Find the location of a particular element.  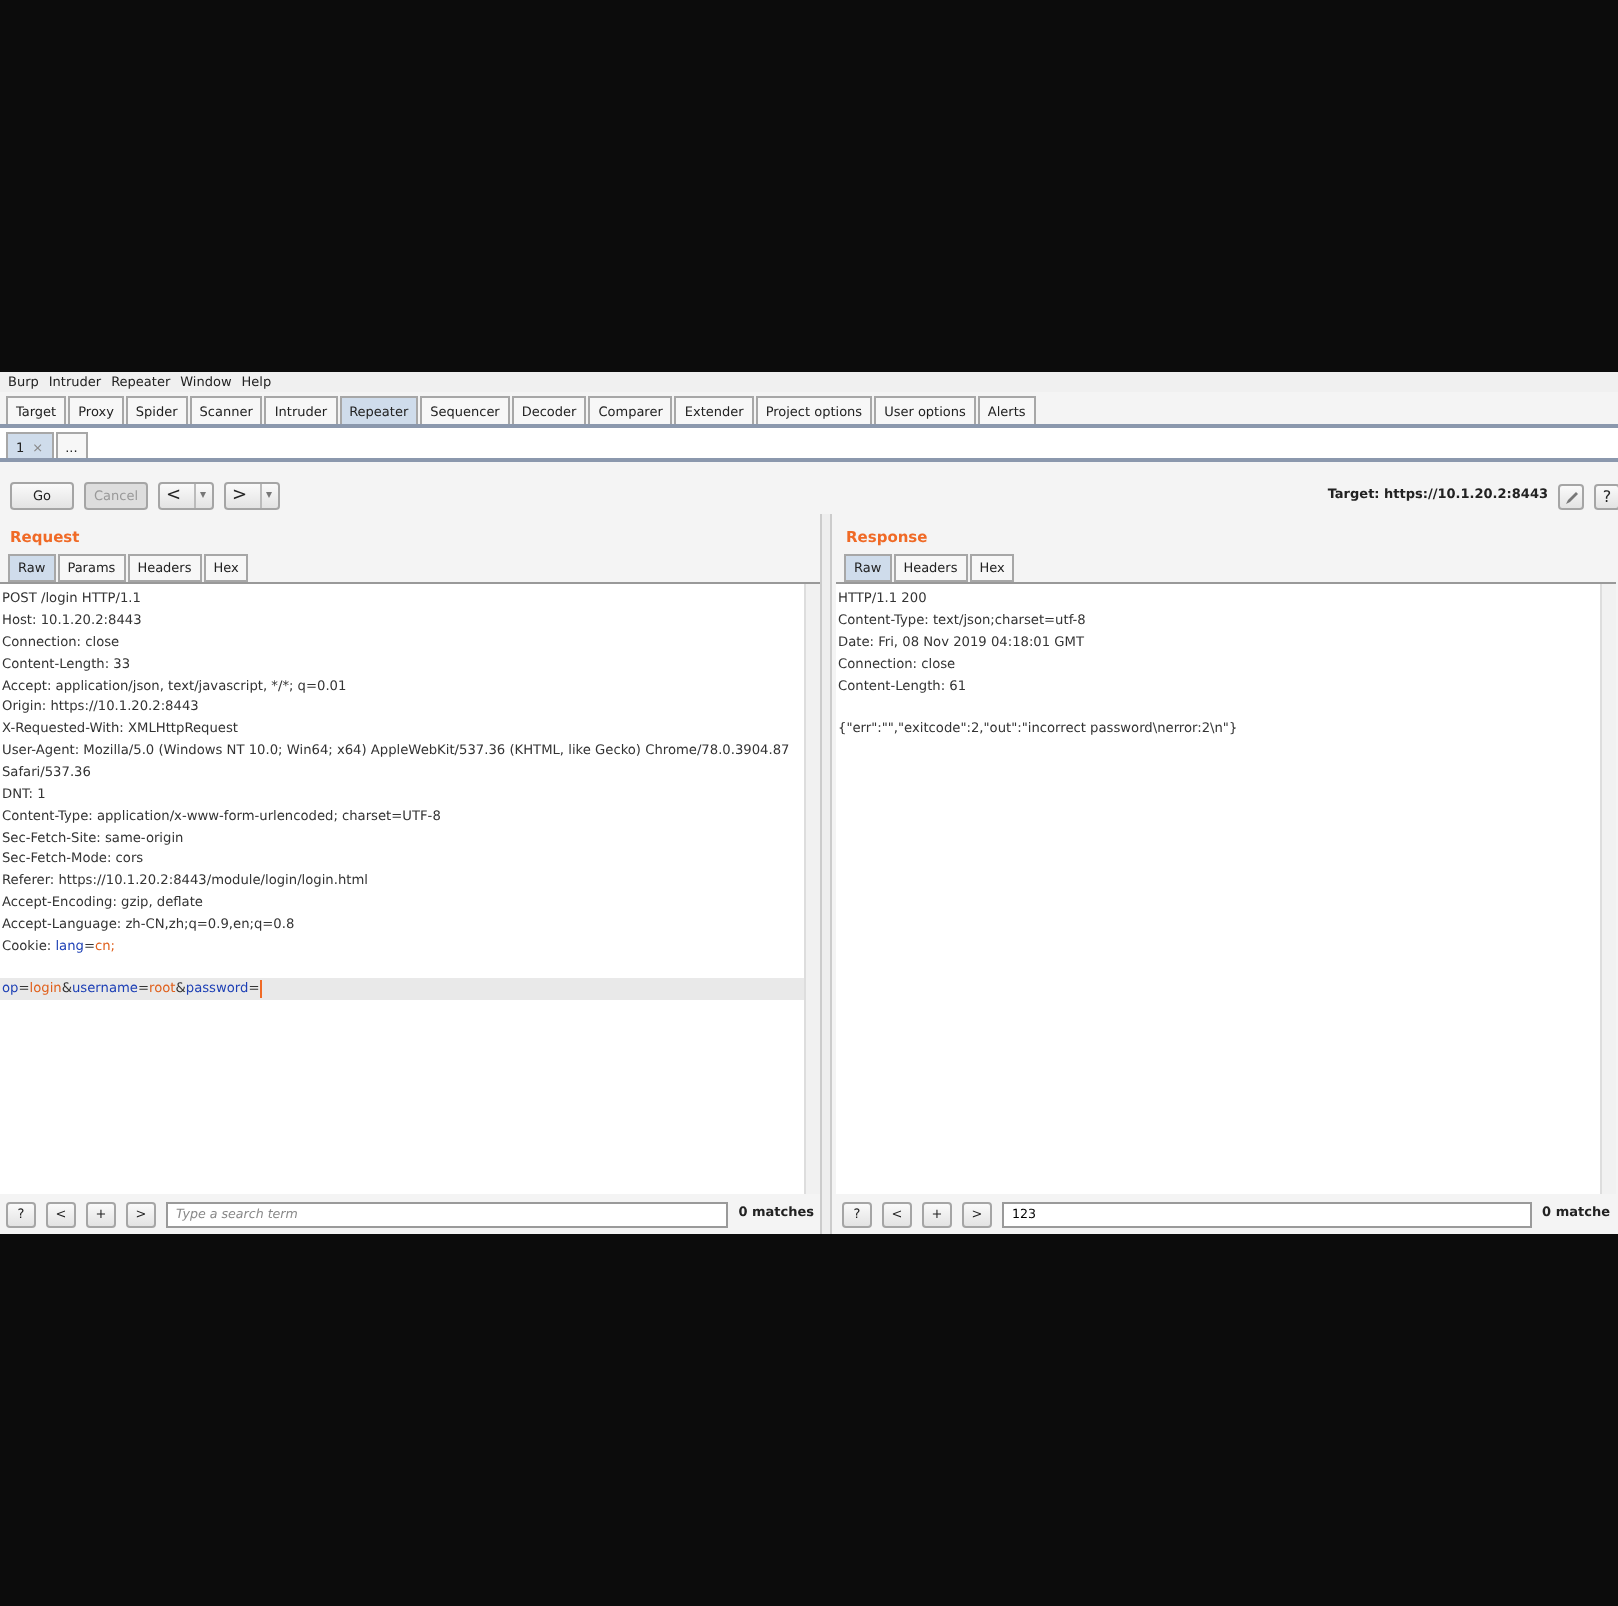

pencil-icon is located at coordinates (1571, 497).